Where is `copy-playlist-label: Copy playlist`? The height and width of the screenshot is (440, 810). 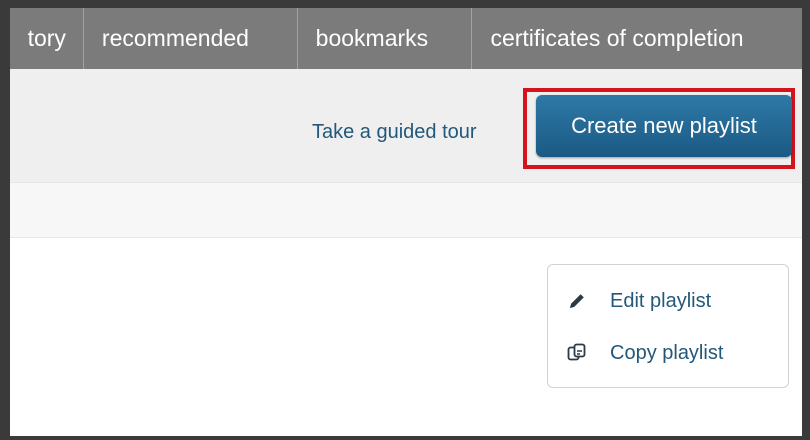
copy-playlist-label: Copy playlist is located at coordinates (667, 352).